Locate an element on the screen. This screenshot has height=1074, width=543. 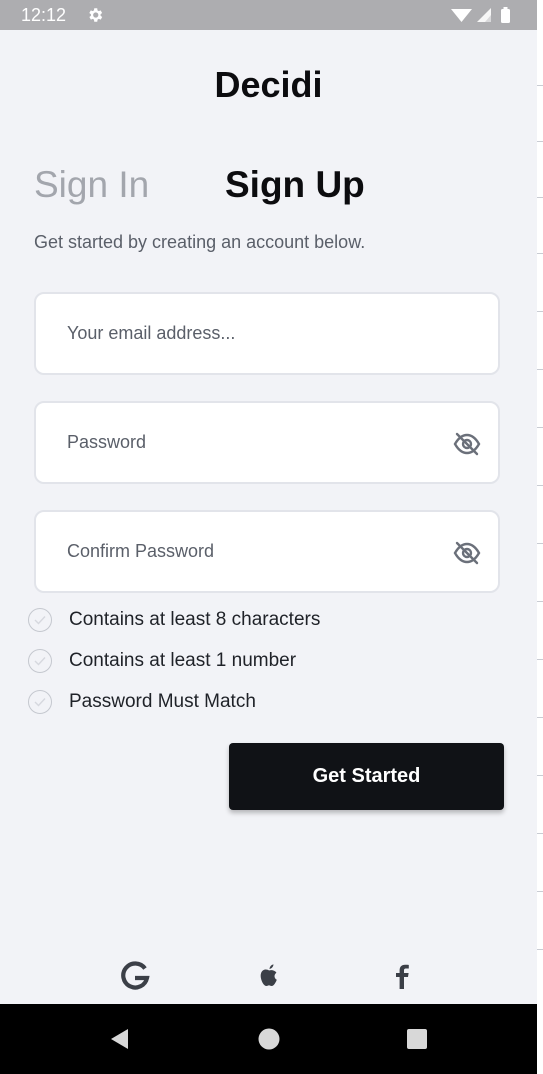
wifi-icon is located at coordinates (461, 15).